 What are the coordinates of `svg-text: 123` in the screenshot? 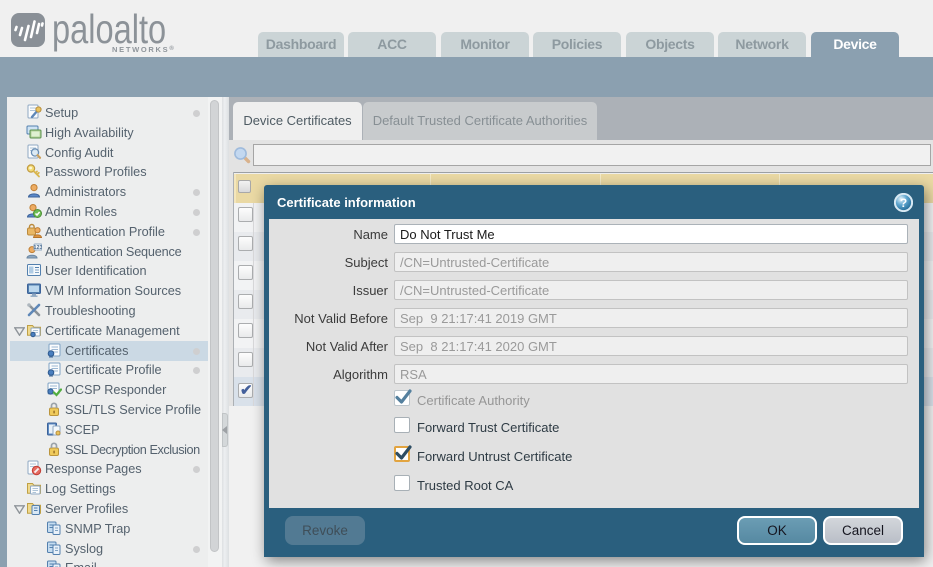 It's located at (38, 248).